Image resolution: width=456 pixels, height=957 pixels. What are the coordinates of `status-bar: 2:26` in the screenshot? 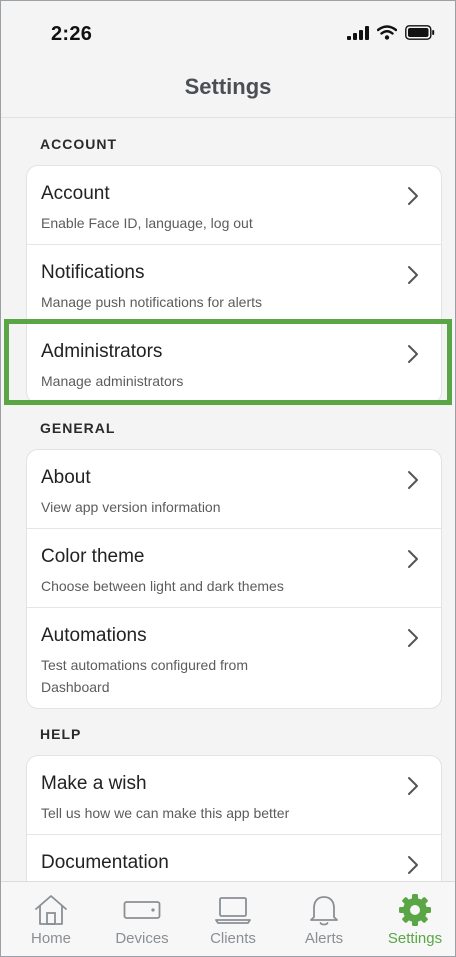 It's located at (228, 32).